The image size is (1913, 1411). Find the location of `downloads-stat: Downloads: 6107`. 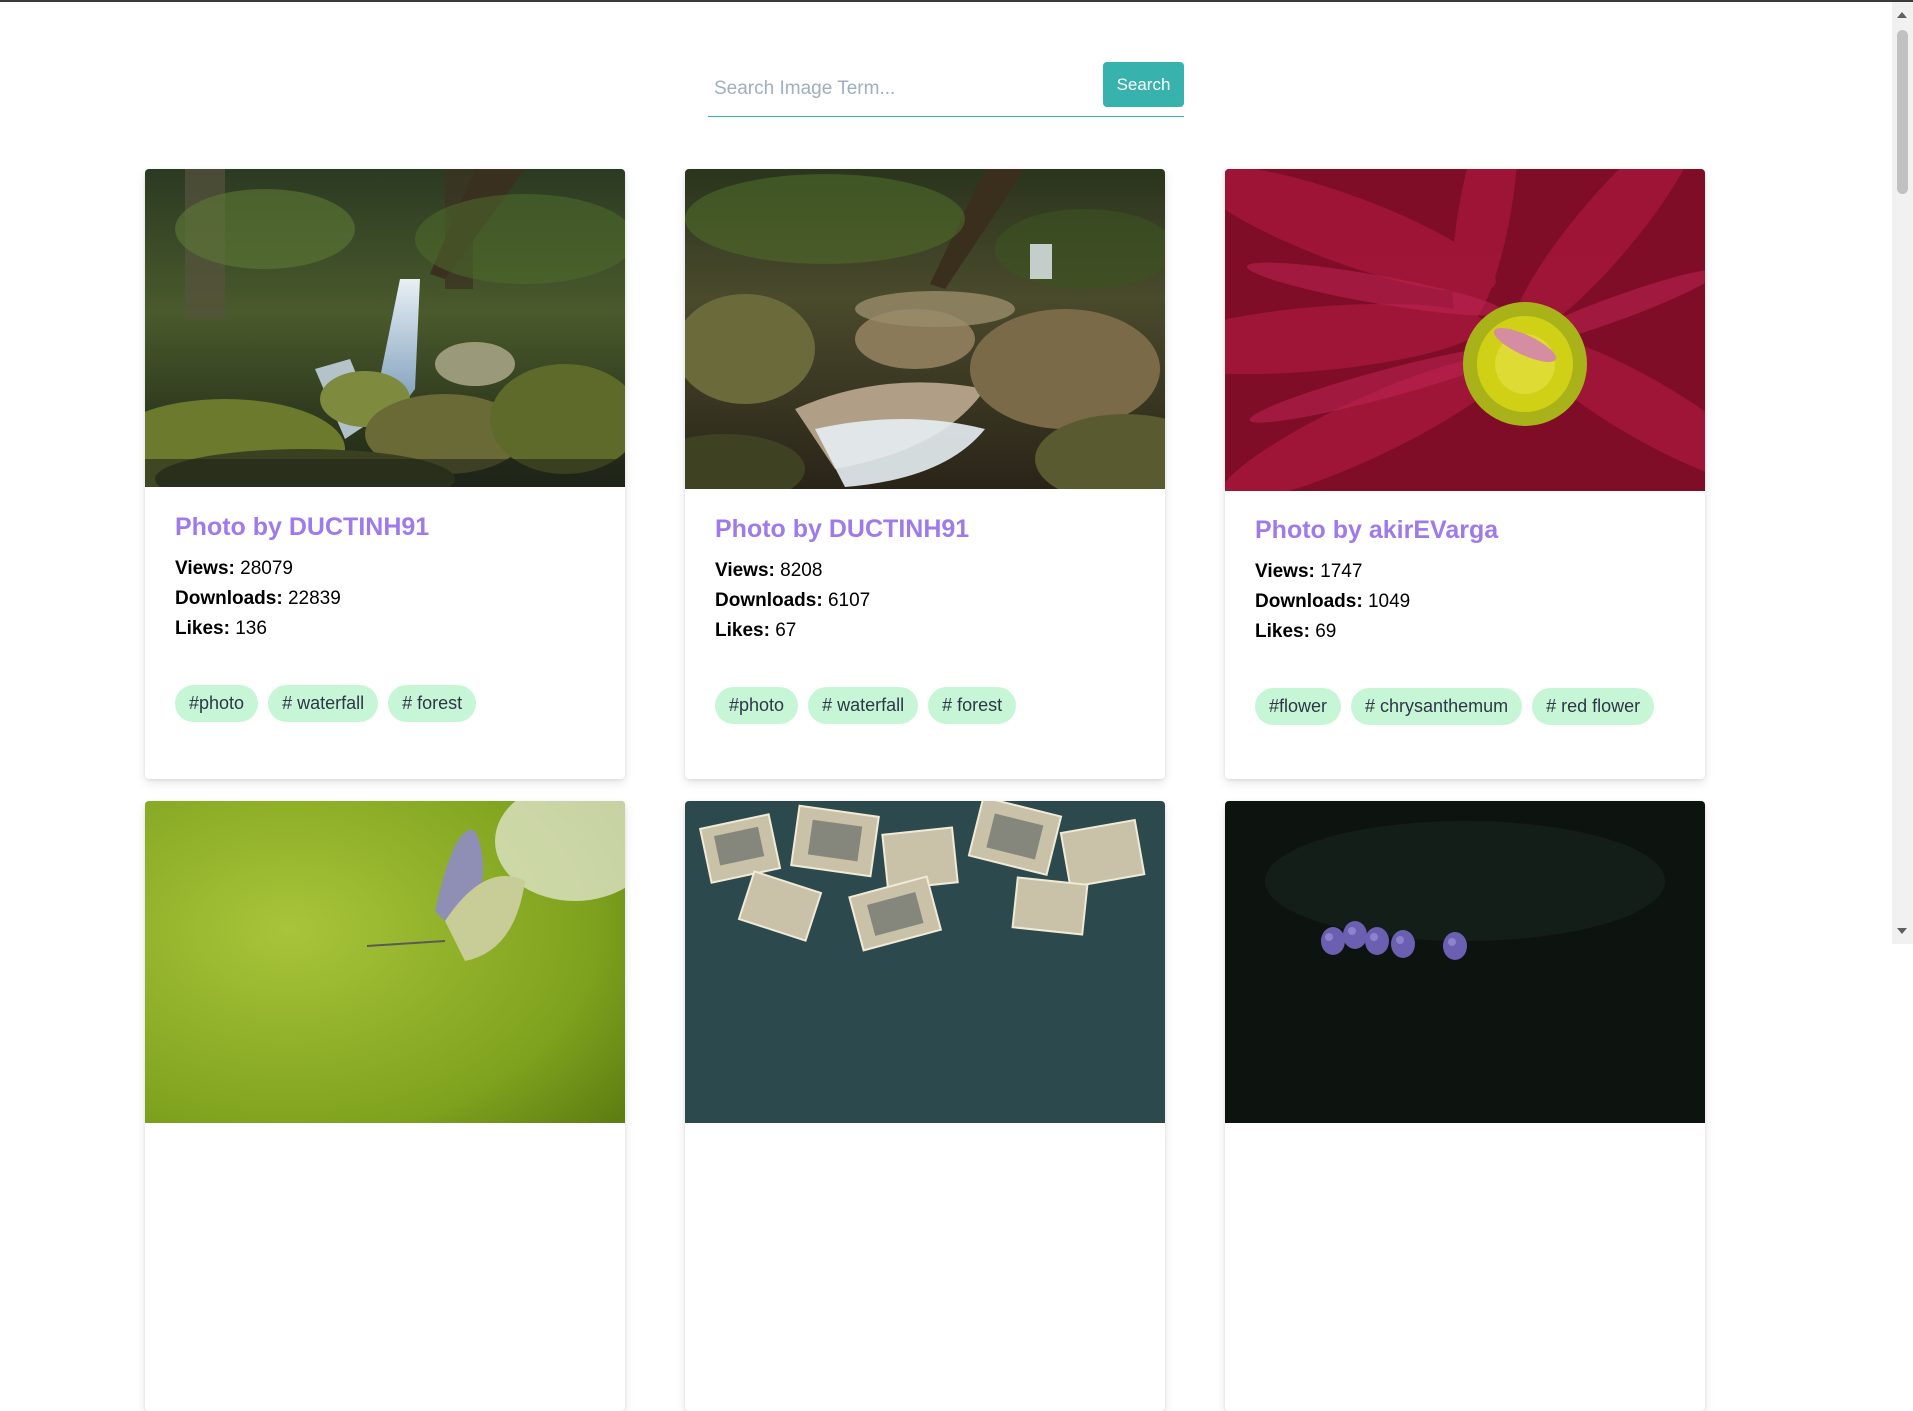

downloads-stat: Downloads: 6107 is located at coordinates (925, 601).